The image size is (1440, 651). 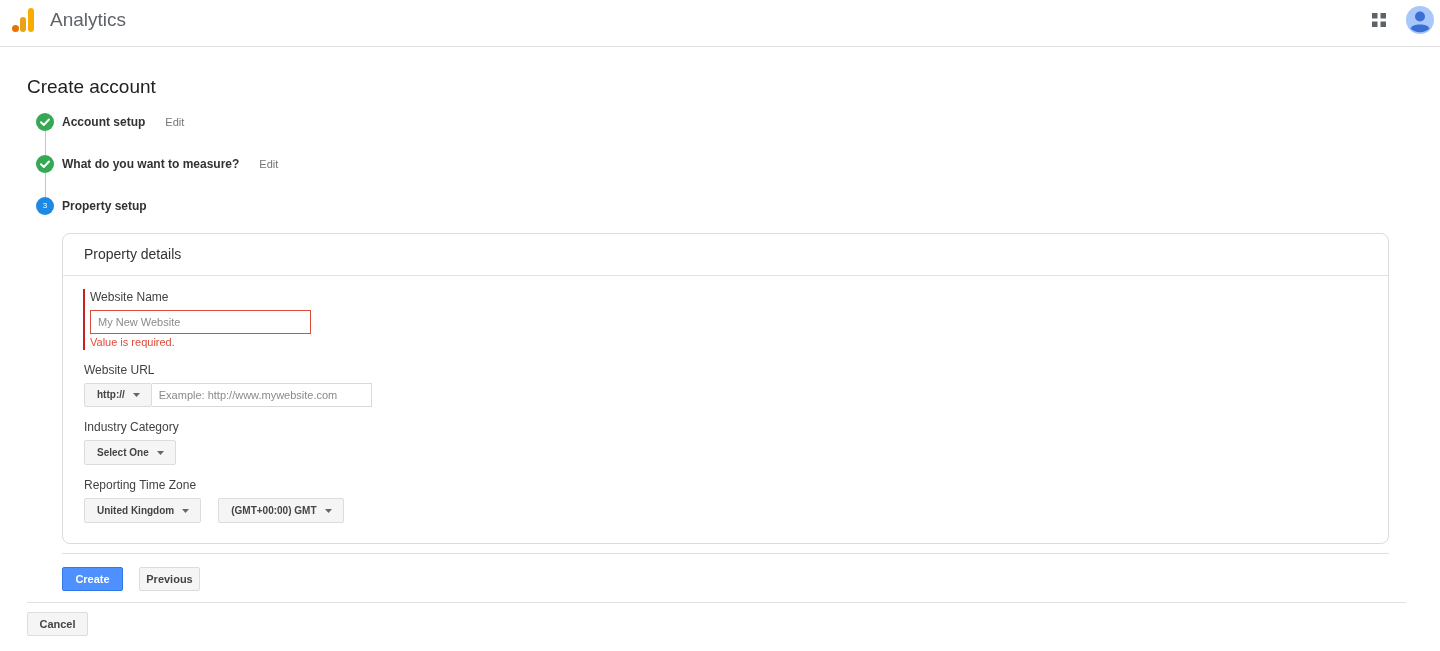 I want to click on page-title: Create account, so click(x=91, y=87).